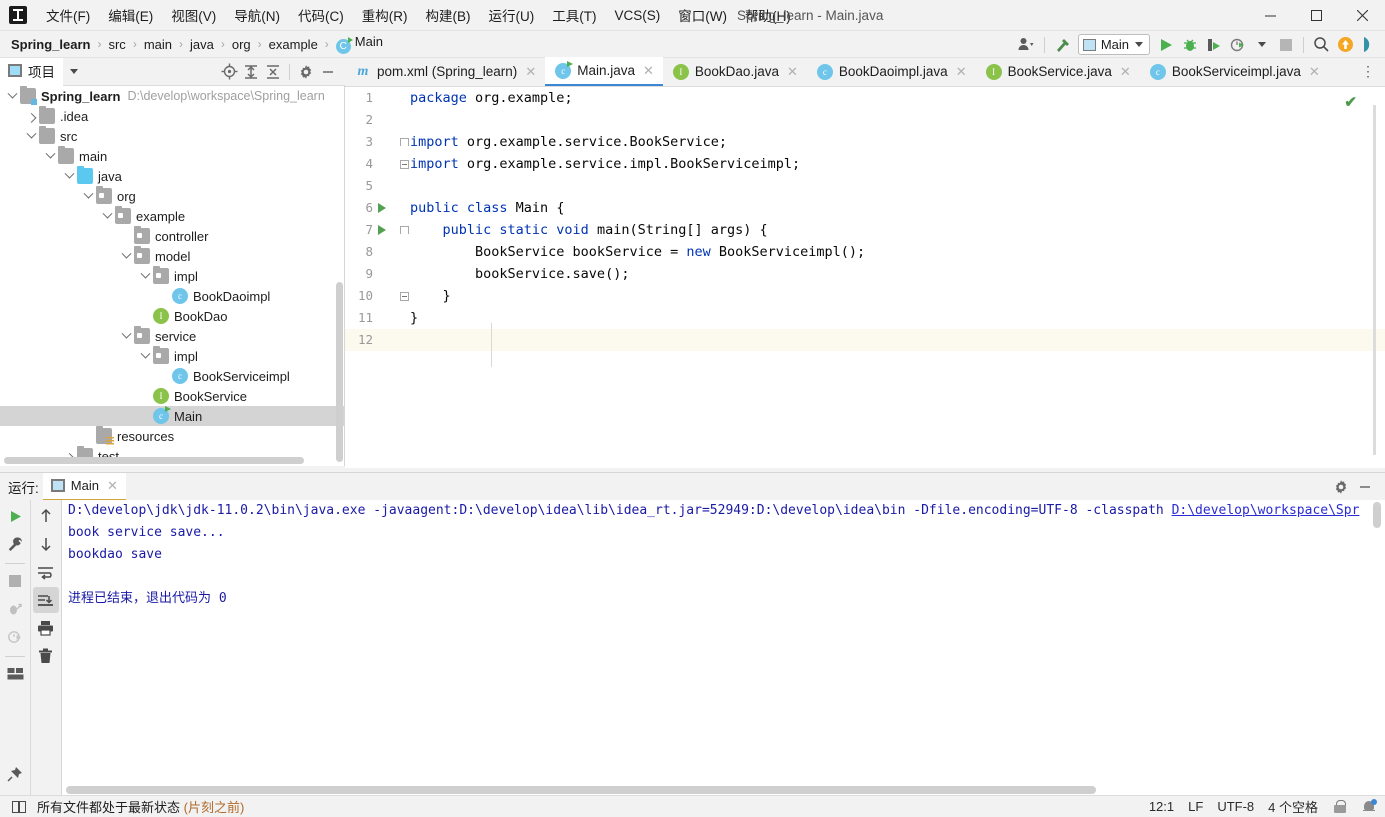 The height and width of the screenshot is (817, 1385). I want to click on run-icon, so click(1166, 45).